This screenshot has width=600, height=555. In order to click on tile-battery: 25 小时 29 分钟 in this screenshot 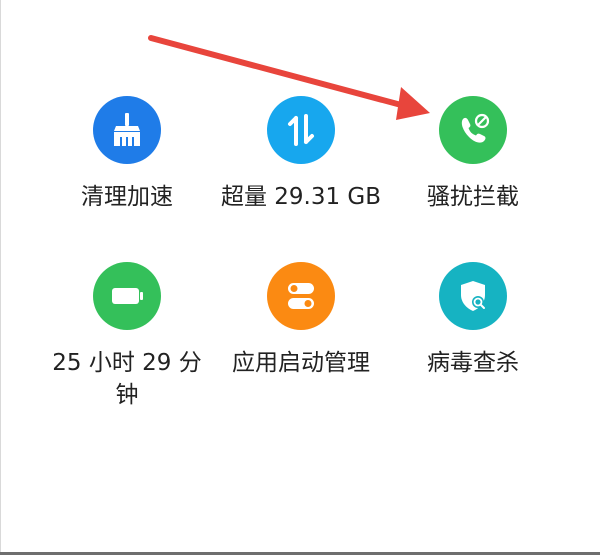, I will do `click(127, 336)`.